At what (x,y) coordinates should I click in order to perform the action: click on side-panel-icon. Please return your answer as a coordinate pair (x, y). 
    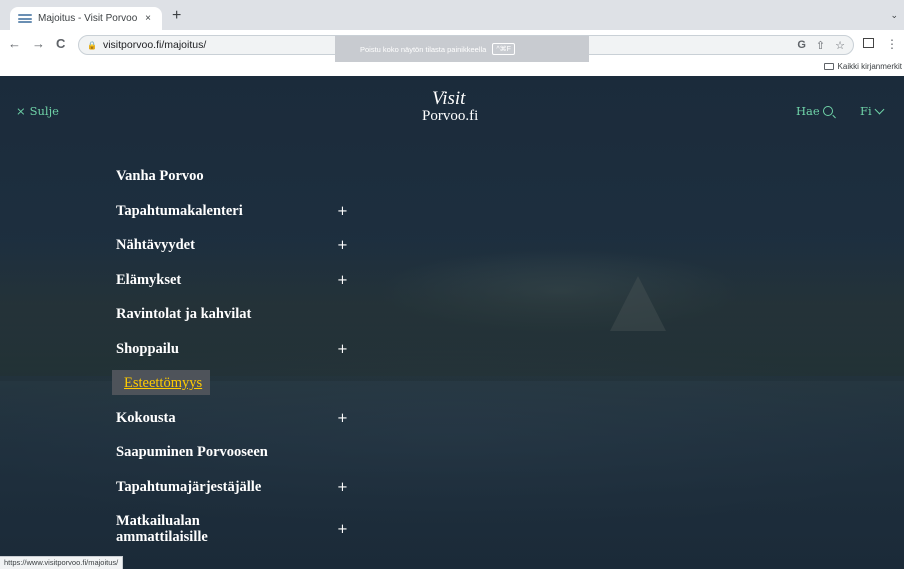
    Looking at the image, I should click on (868, 43).